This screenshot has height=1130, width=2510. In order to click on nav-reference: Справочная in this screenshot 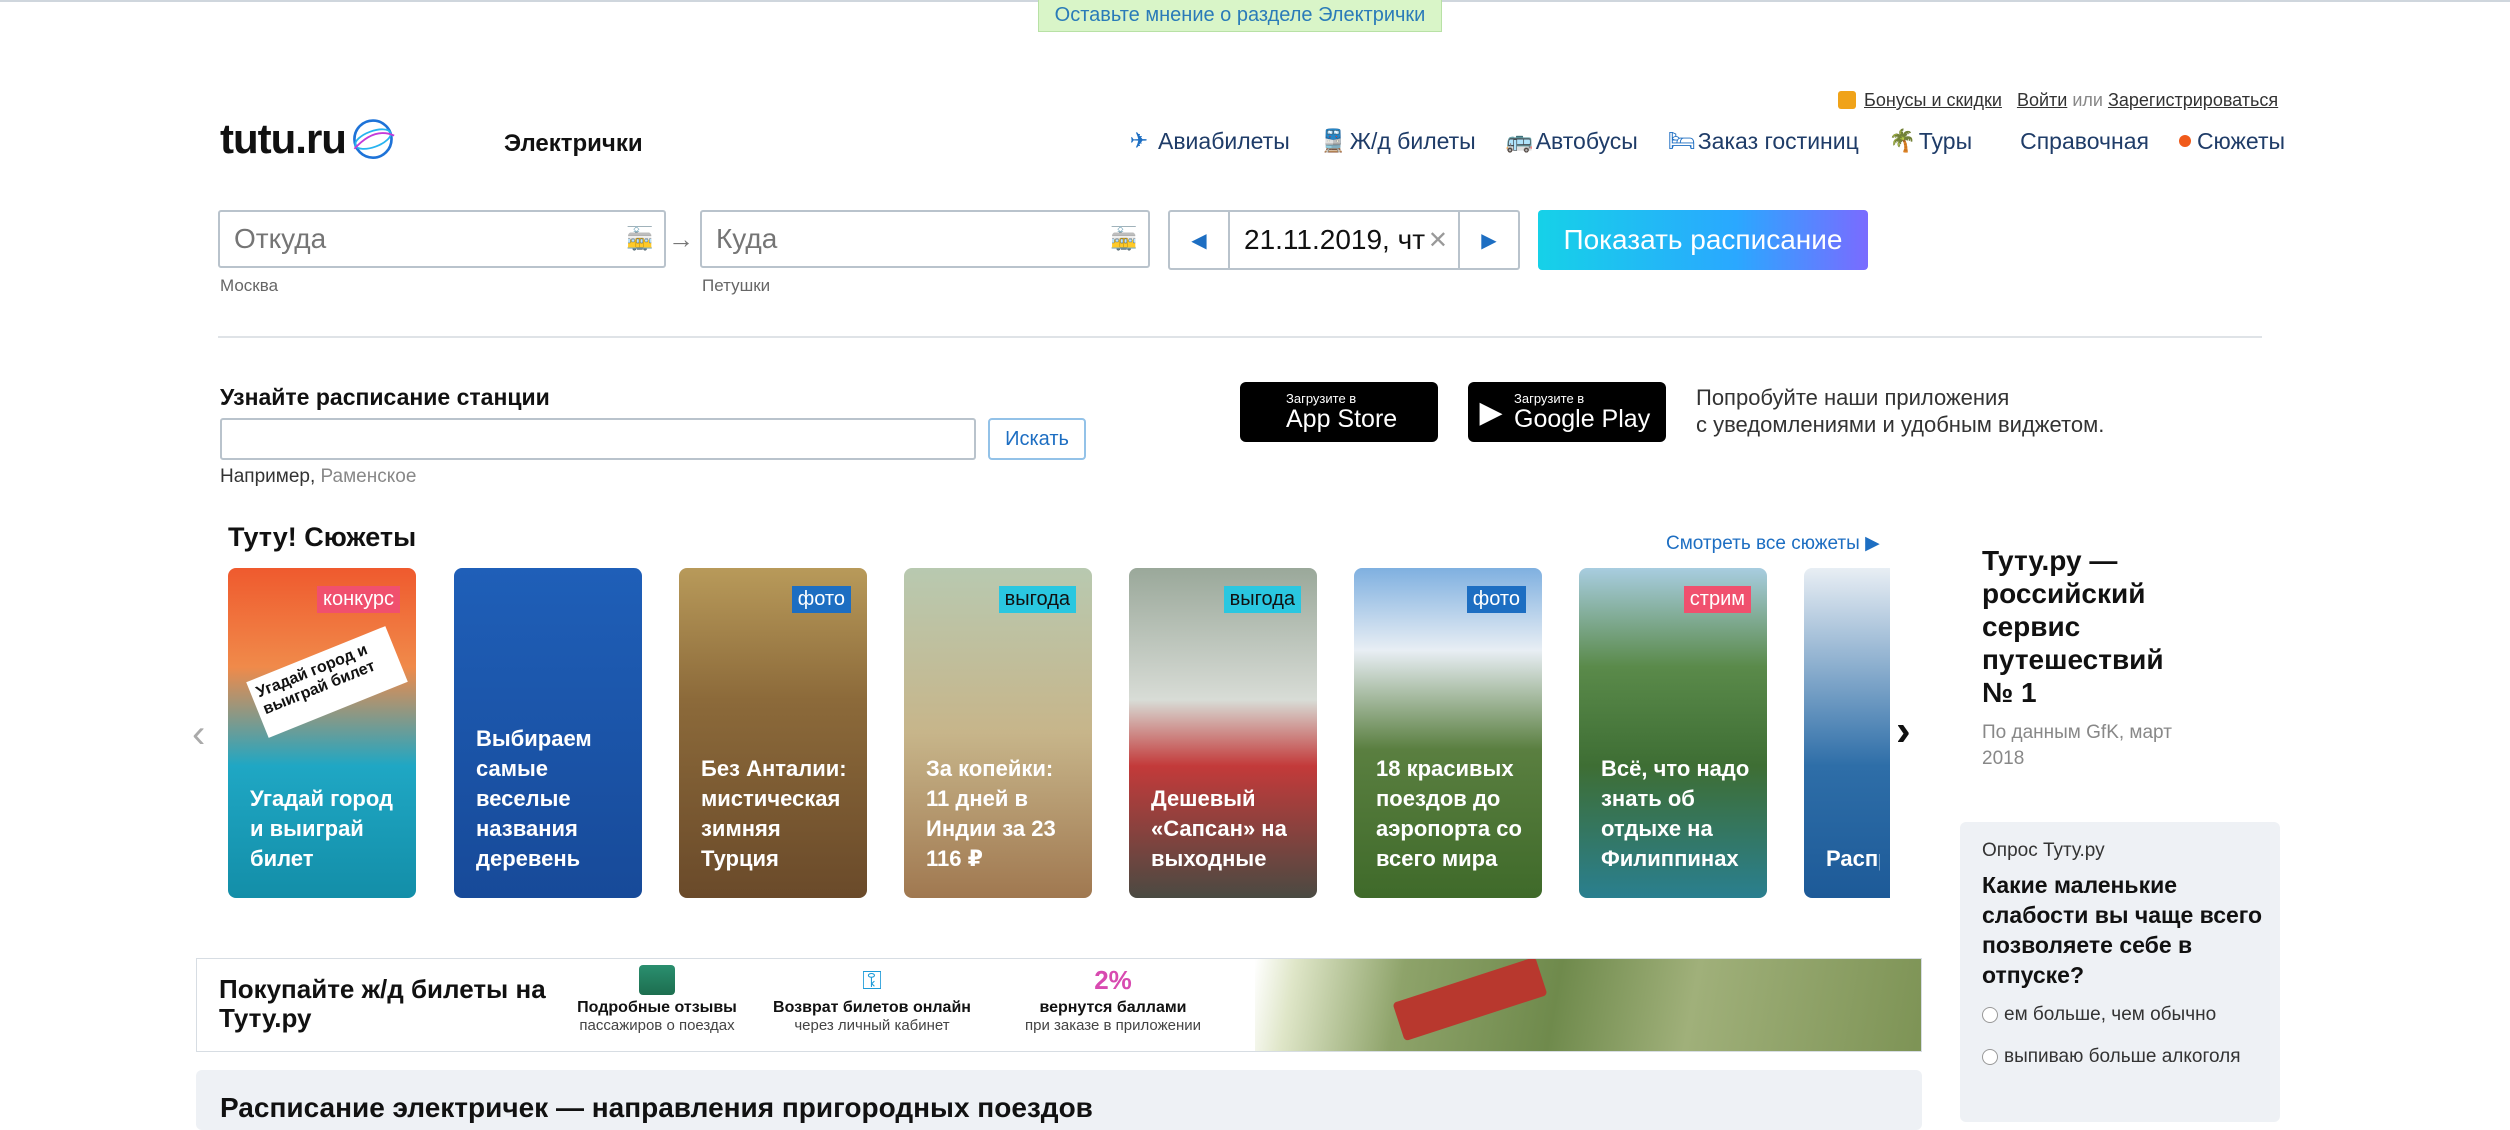, I will do `click(2084, 141)`.